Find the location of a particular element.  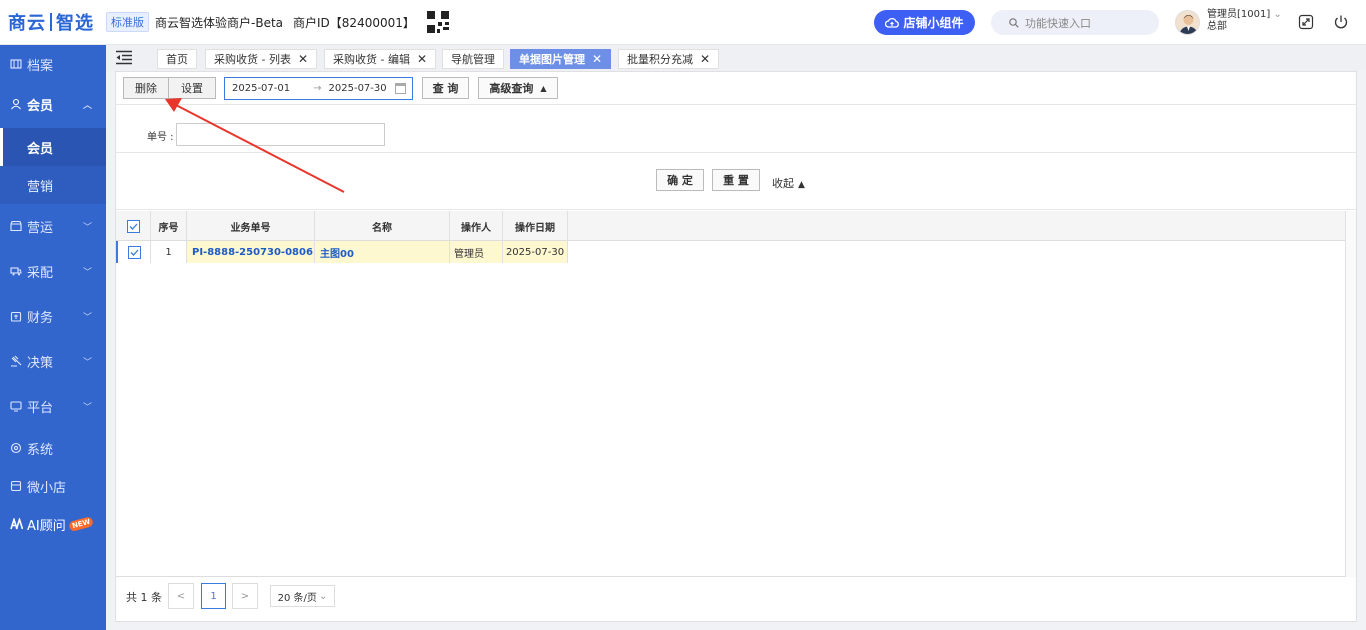

confirm-button: 确 定 is located at coordinates (680, 180).